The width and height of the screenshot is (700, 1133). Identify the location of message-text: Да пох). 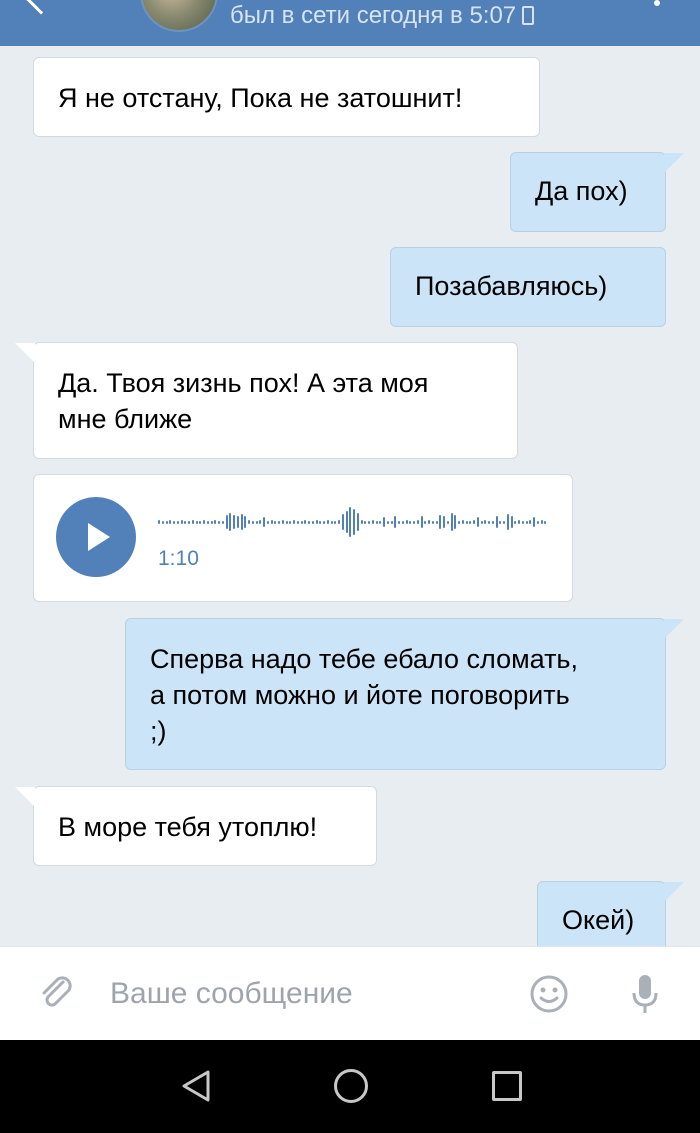
(581, 191).